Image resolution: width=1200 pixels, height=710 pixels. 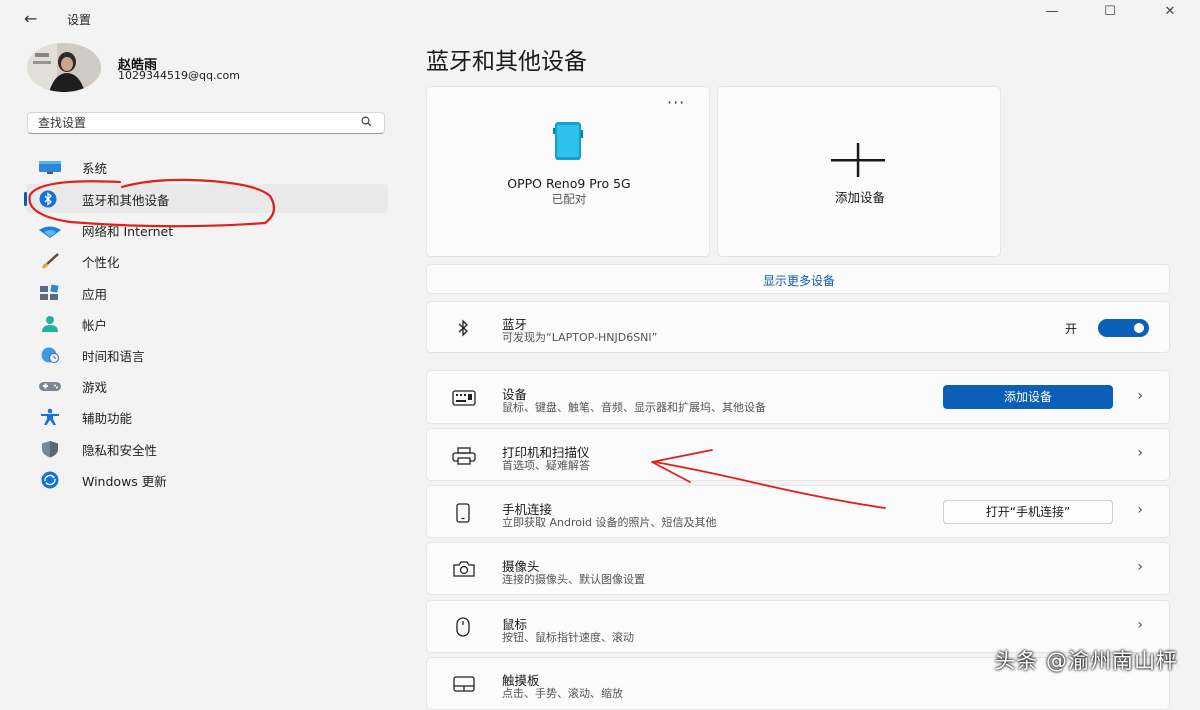 What do you see at coordinates (207, 354) in the screenshot?
I see `sidebar-item-time-language: 时间和语言` at bounding box center [207, 354].